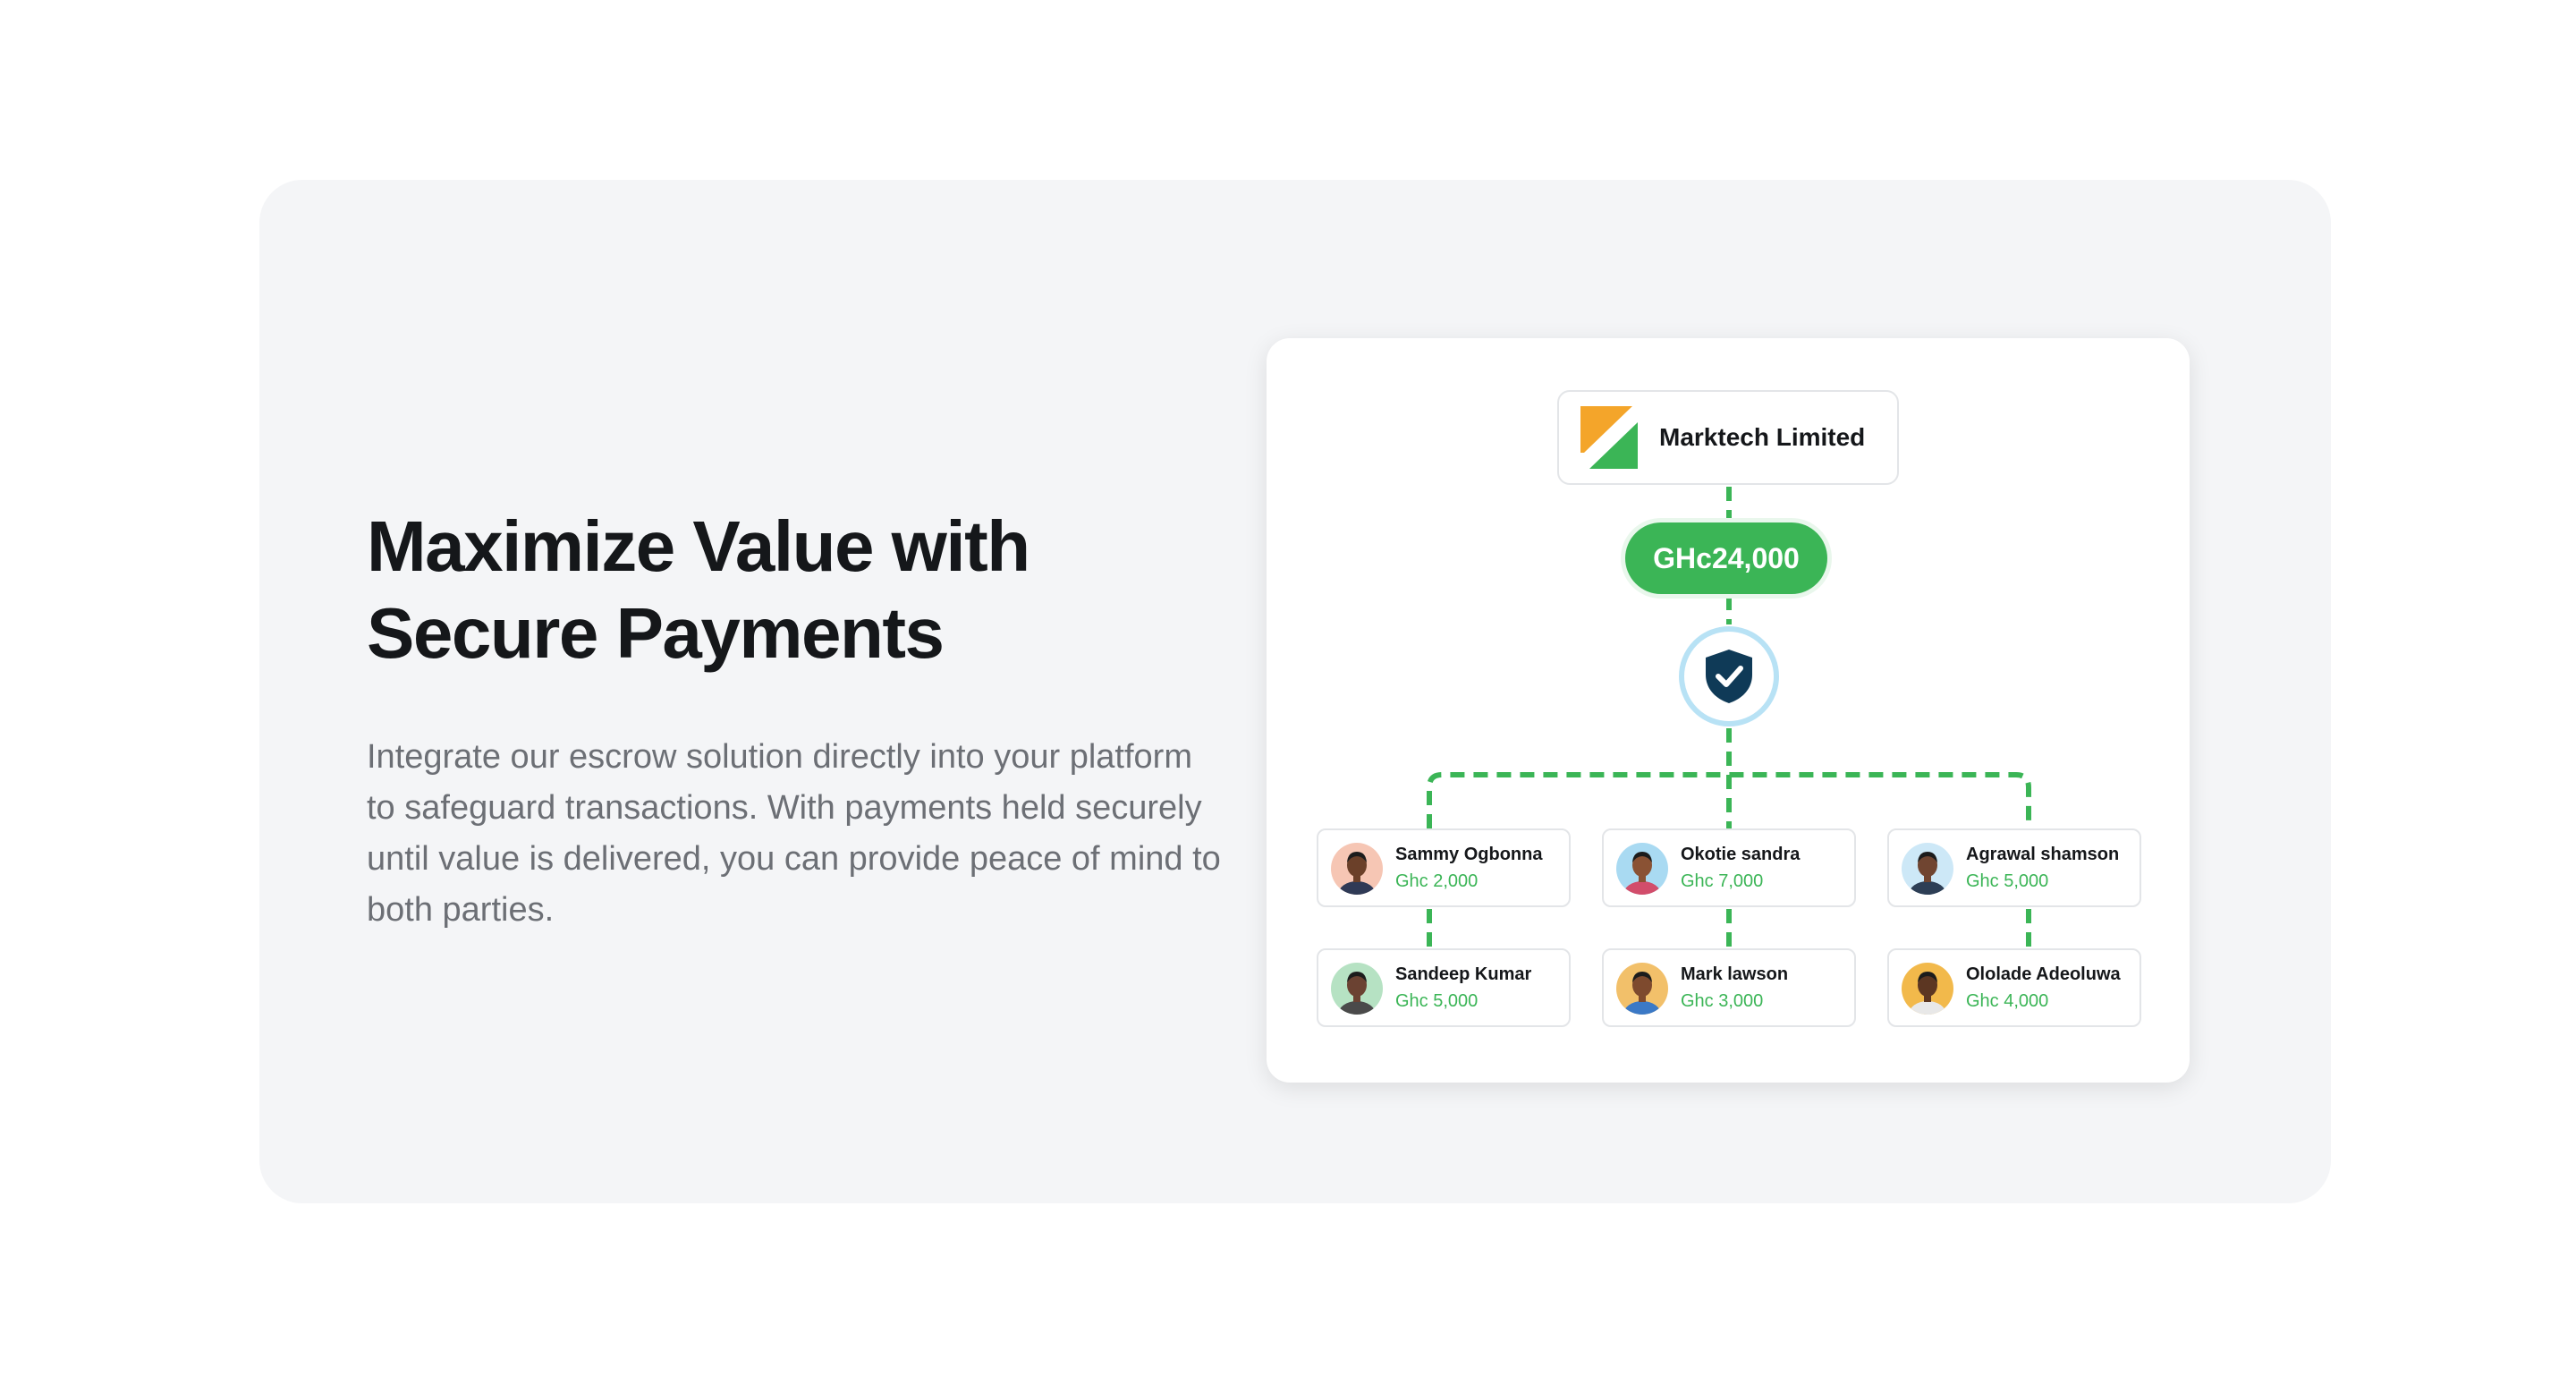 This screenshot has height=1376, width=2576. I want to click on escrow-shield, so click(1729, 676).